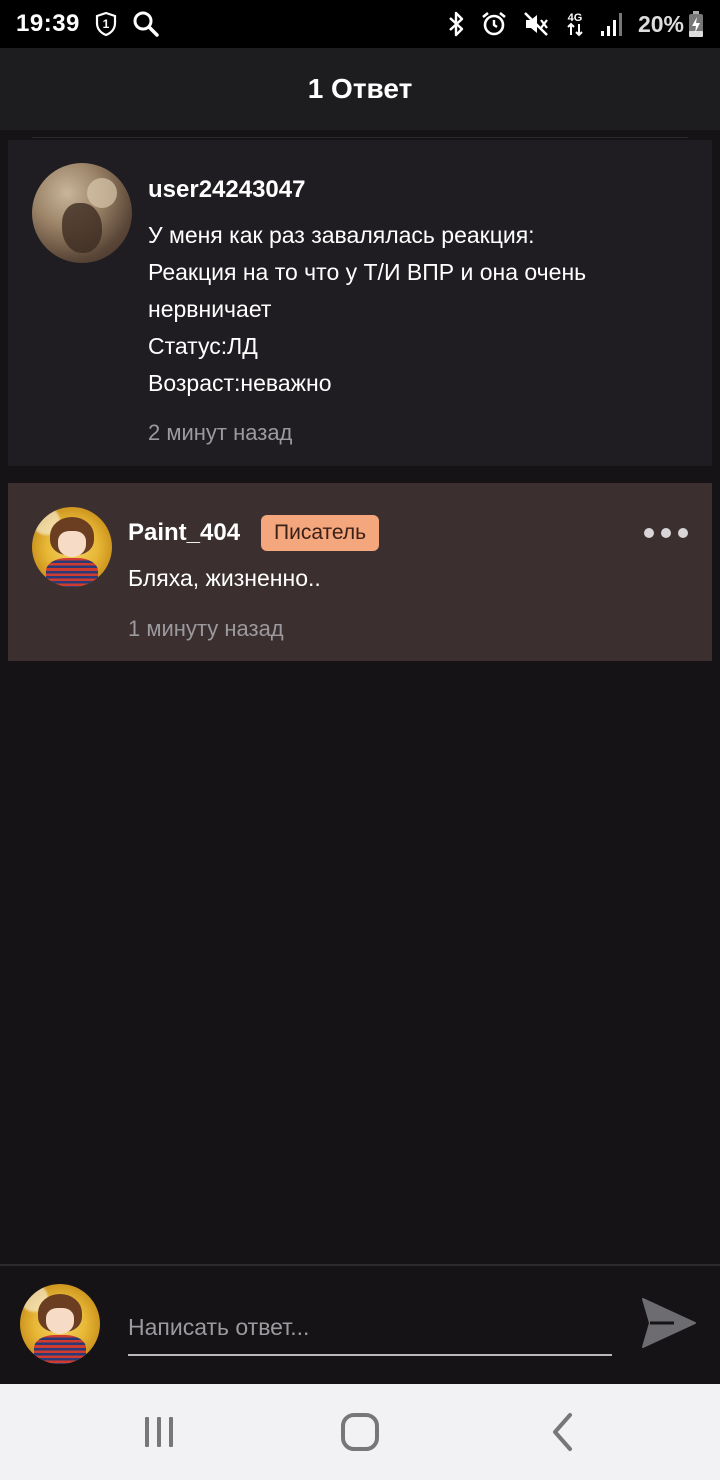 This screenshot has height=1480, width=720. I want to click on role-badge: Писатель, so click(320, 533).